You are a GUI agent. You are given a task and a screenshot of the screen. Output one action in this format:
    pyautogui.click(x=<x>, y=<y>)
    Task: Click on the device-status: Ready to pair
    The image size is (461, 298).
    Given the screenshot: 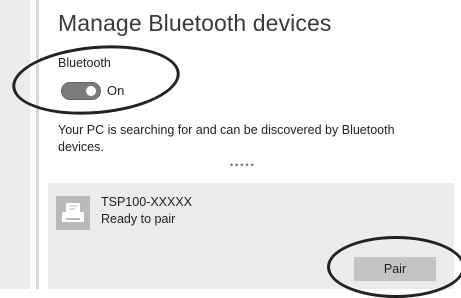 What is the action you would take?
    pyautogui.click(x=138, y=219)
    